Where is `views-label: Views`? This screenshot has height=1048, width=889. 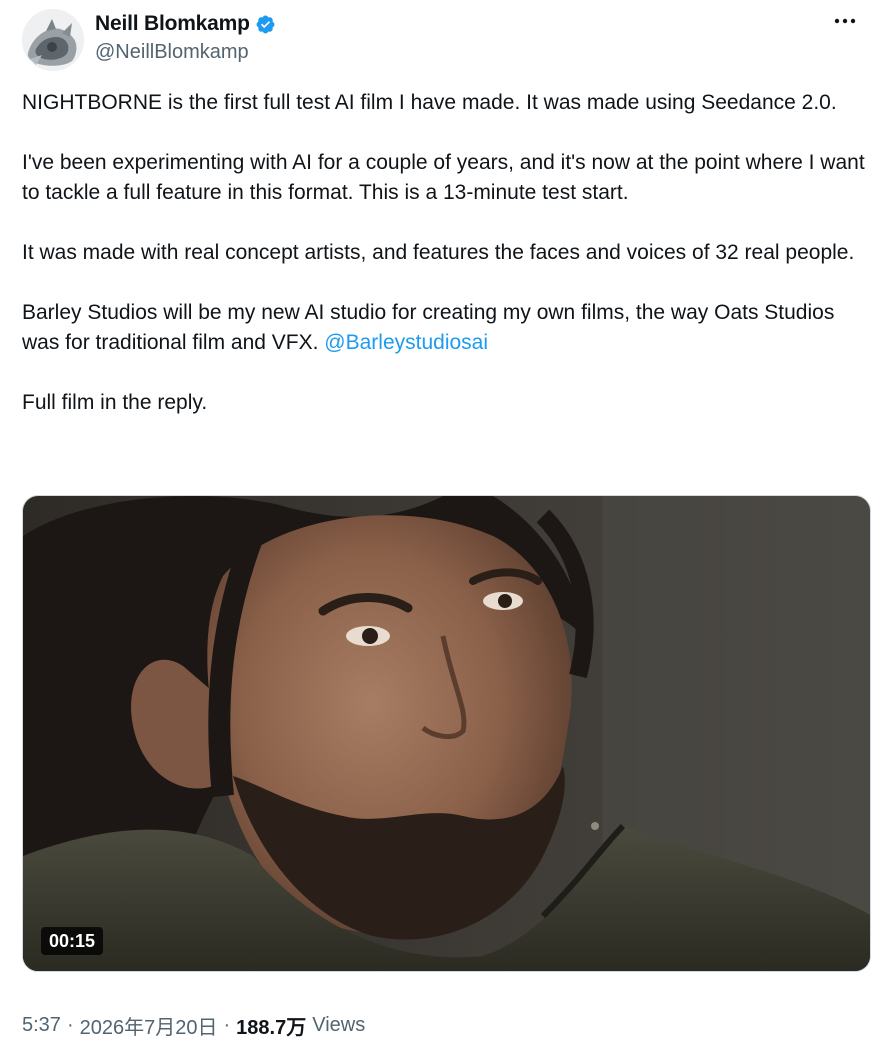 views-label: Views is located at coordinates (339, 1025).